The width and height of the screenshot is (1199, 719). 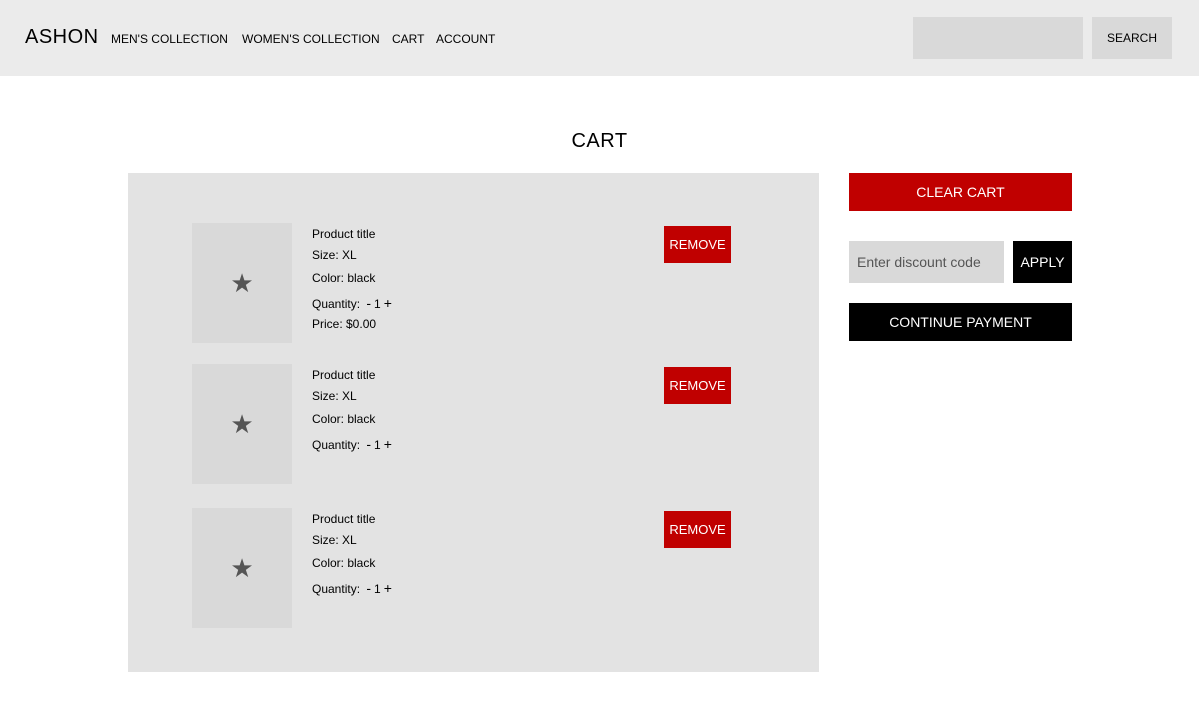 I want to click on brand-logo: ASHON, so click(x=62, y=37).